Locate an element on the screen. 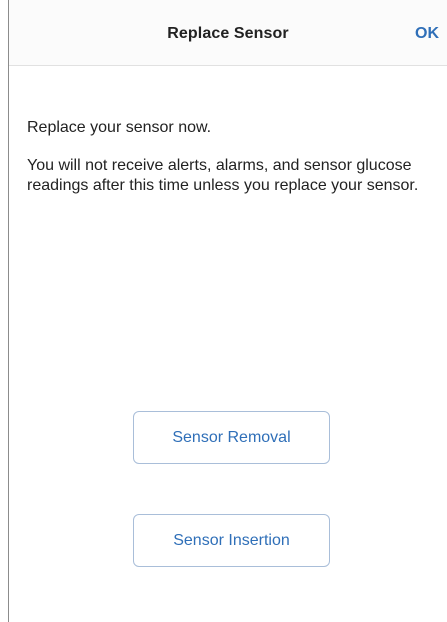 This screenshot has width=447, height=622. page-title: Replace Sensor is located at coordinates (228, 33).